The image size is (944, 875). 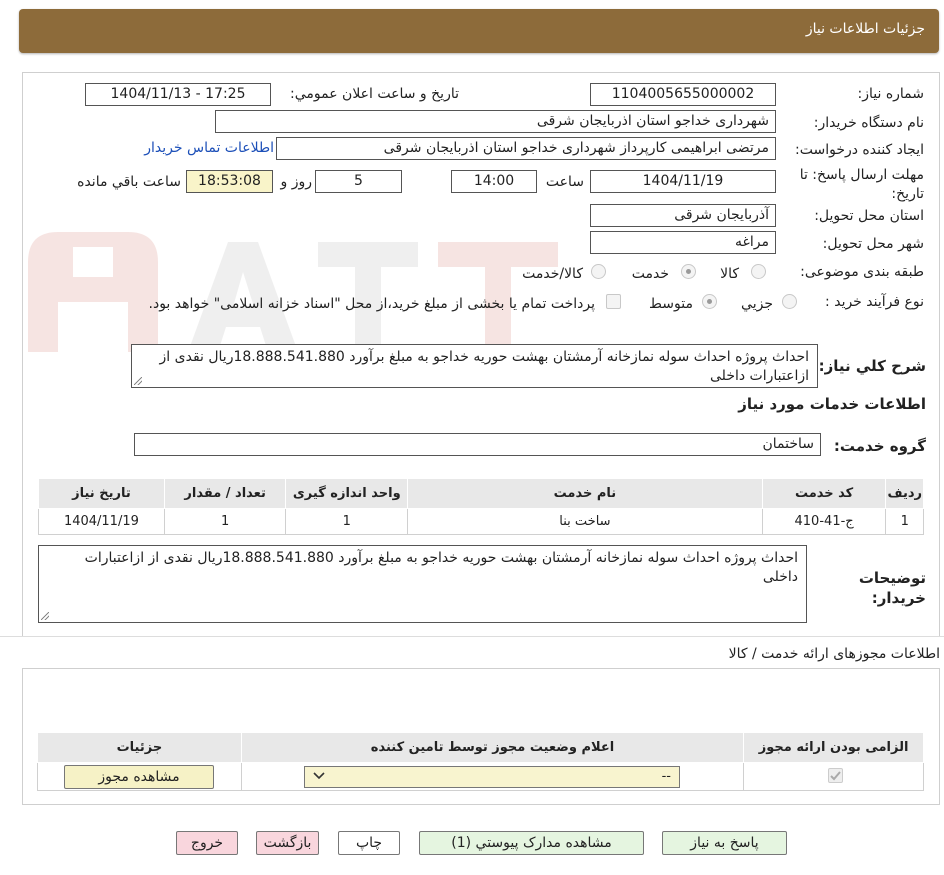 I want to click on need-number-field: 1104005655000002, so click(x=683, y=94).